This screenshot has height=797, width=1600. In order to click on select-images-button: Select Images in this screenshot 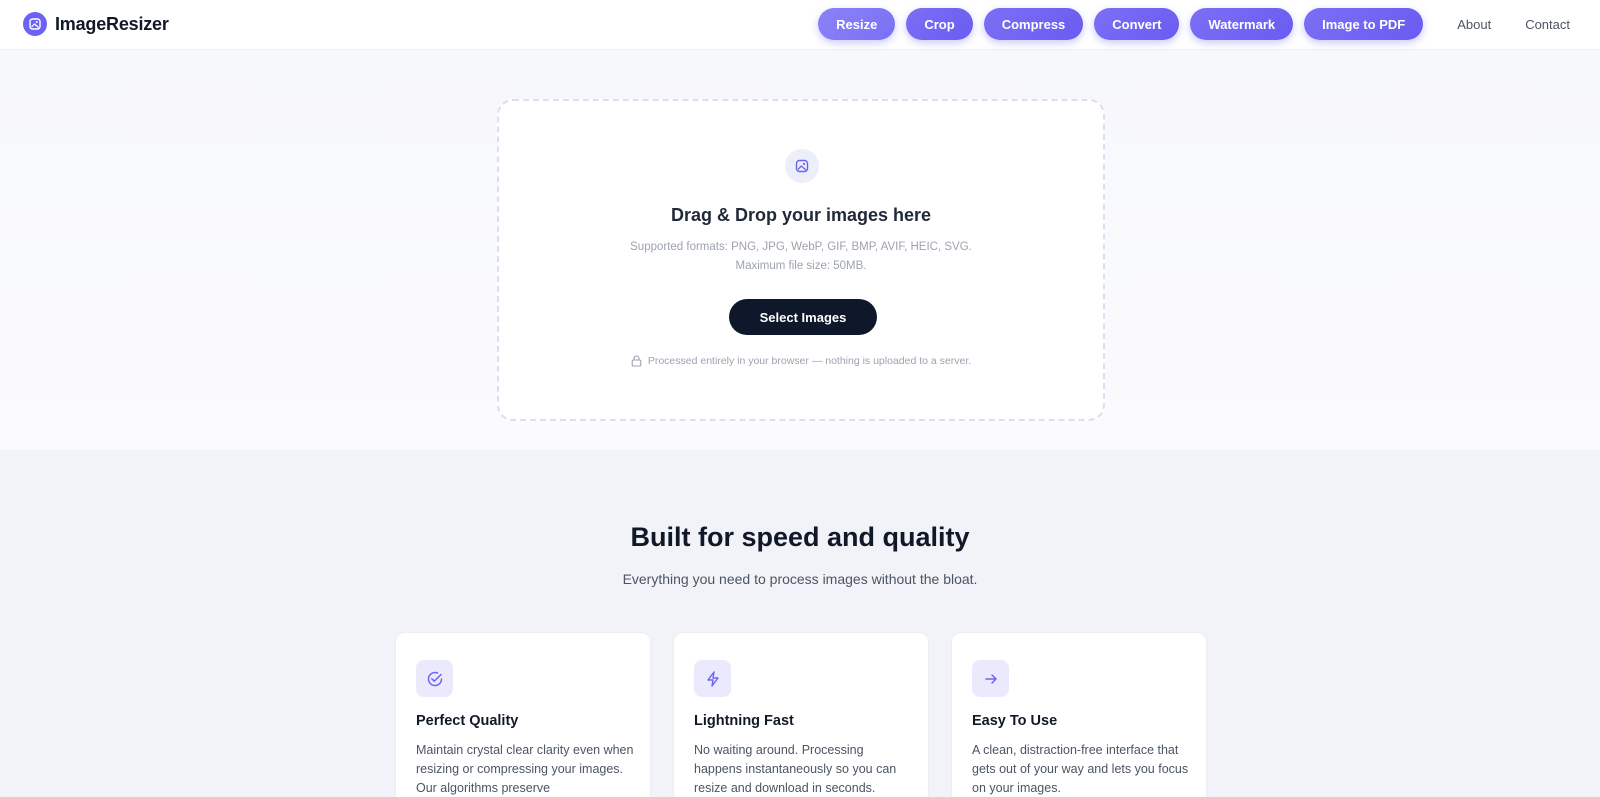, I will do `click(803, 317)`.